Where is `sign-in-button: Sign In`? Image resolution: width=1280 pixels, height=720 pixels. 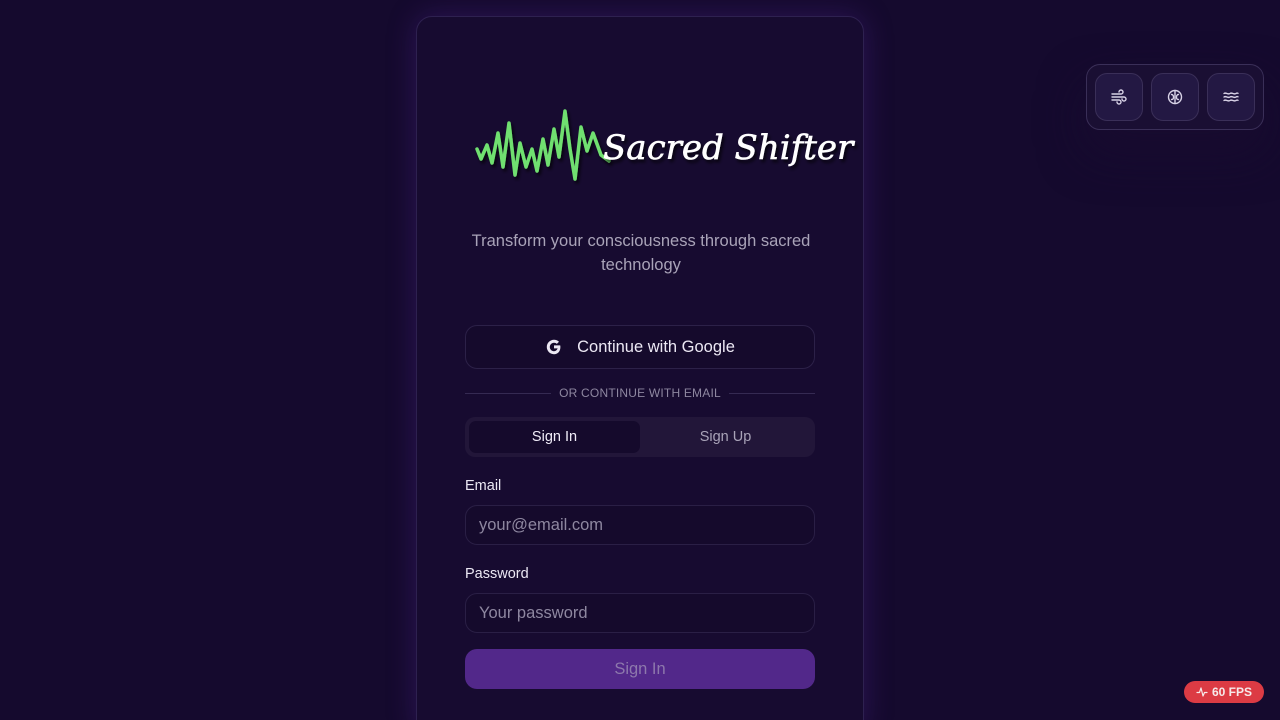 sign-in-button: Sign In is located at coordinates (640, 669).